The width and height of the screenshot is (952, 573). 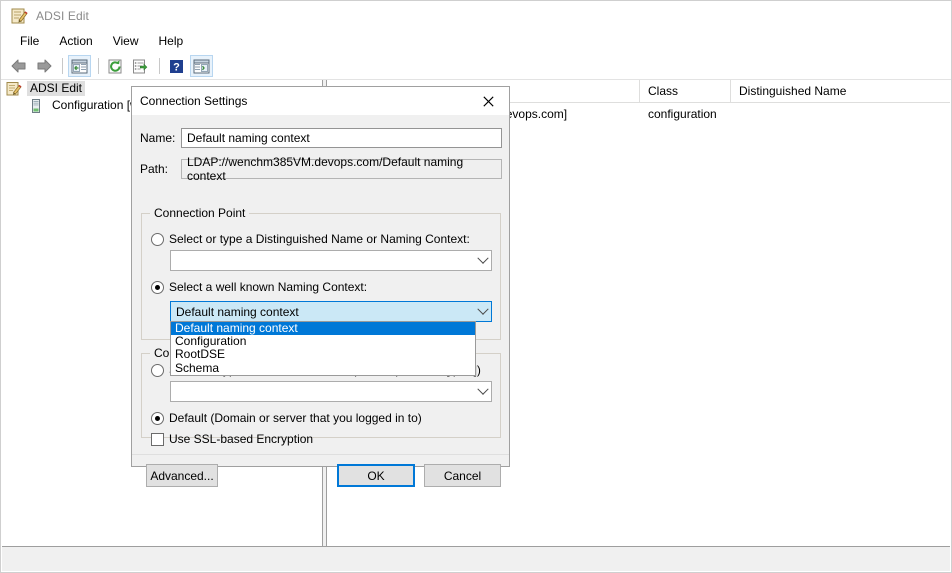 What do you see at coordinates (18, 66) in the screenshot?
I see `back-arrow-icon` at bounding box center [18, 66].